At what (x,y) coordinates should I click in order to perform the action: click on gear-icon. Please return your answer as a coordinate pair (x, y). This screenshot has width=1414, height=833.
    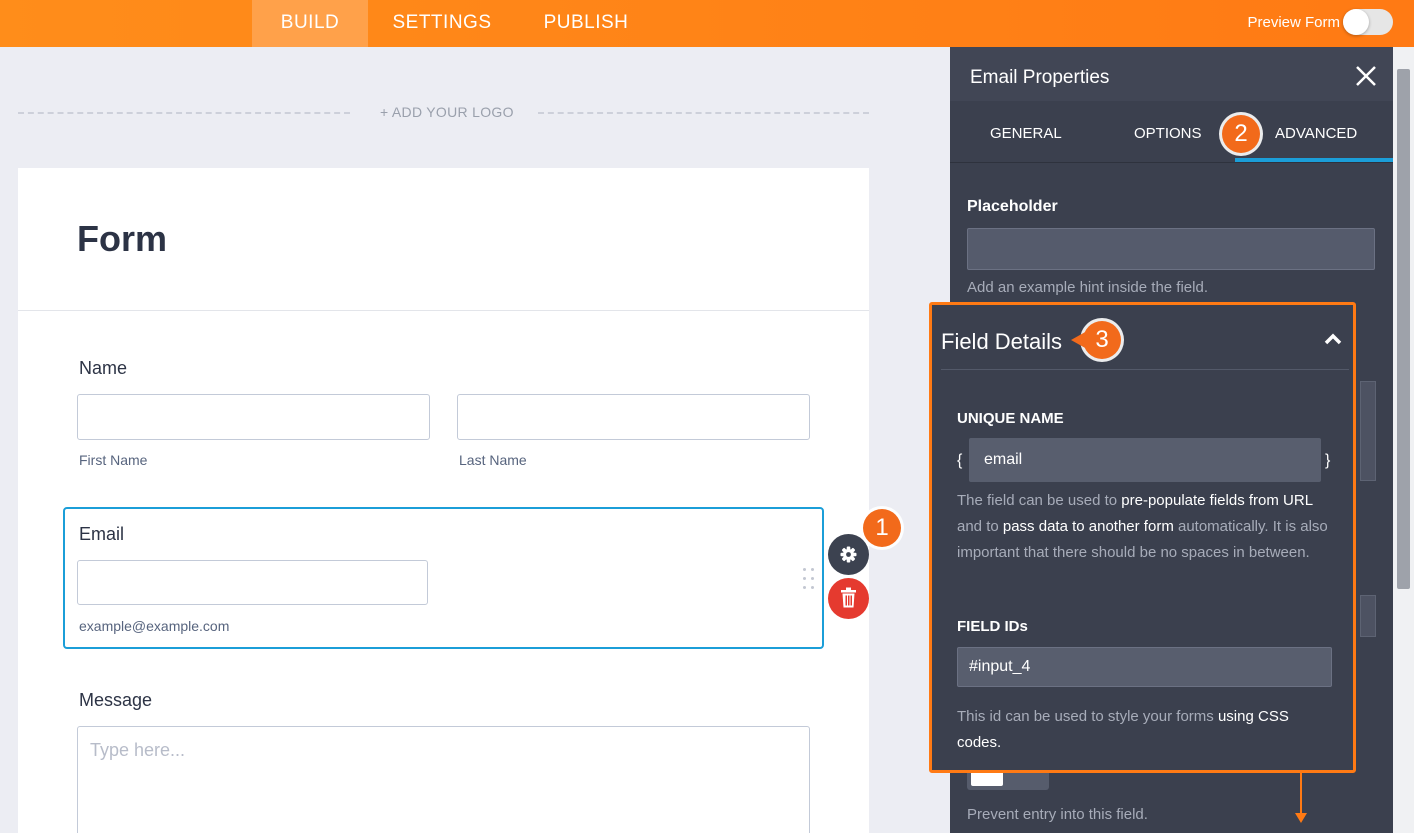
    Looking at the image, I should click on (848, 554).